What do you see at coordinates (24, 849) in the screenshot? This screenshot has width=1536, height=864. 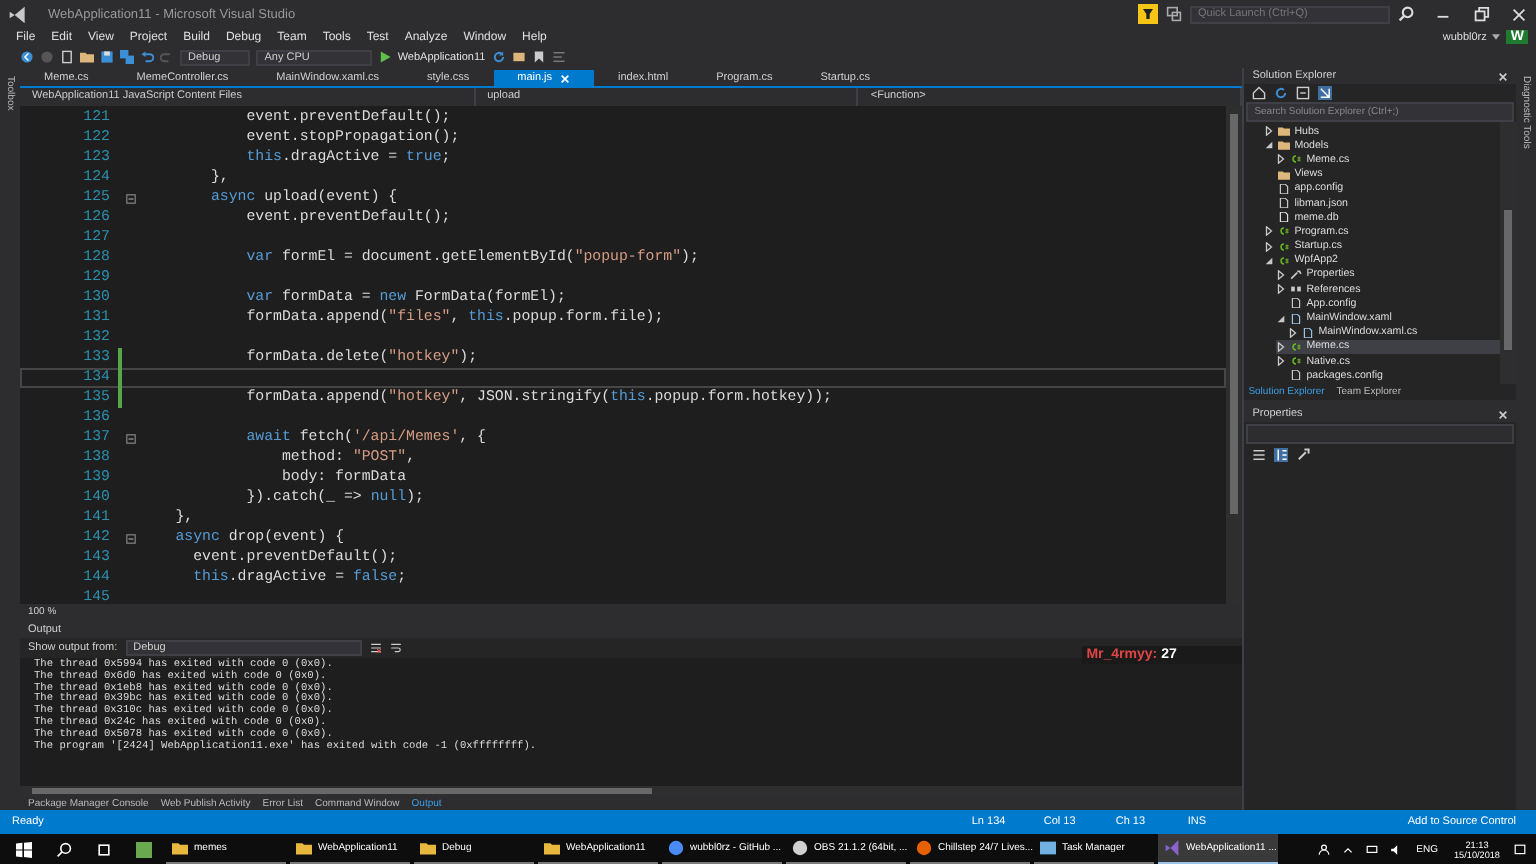 I see `windows-start-icon` at bounding box center [24, 849].